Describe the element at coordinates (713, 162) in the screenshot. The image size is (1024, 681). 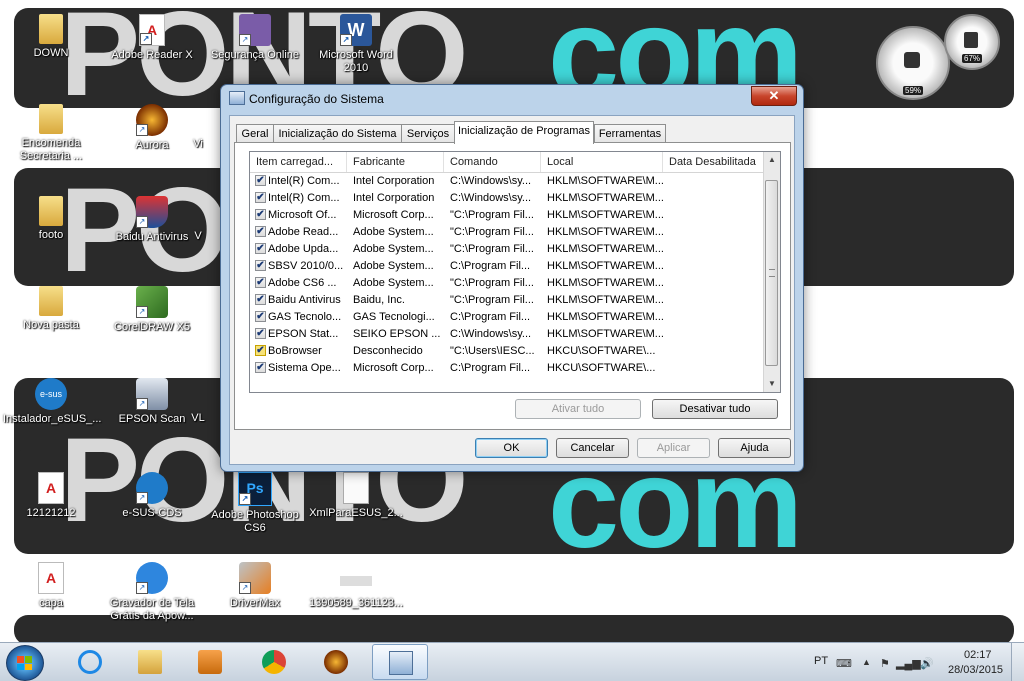
I see `column-header-date-disabled: Data Desabilitada` at that location.